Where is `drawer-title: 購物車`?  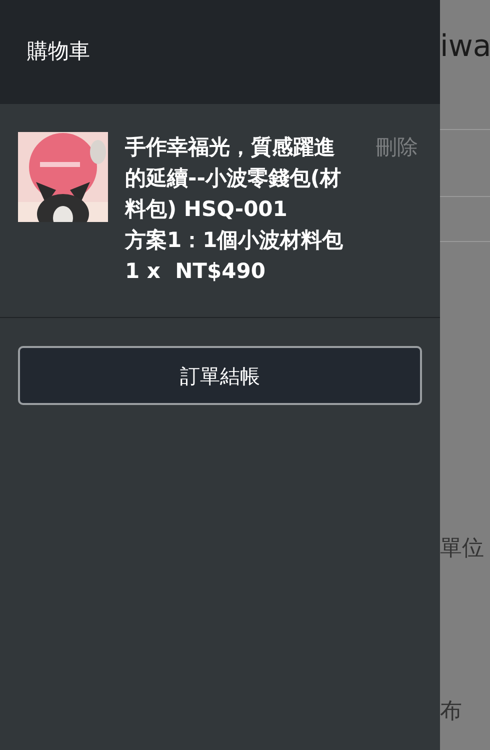
drawer-title: 購物車 is located at coordinates (58, 52).